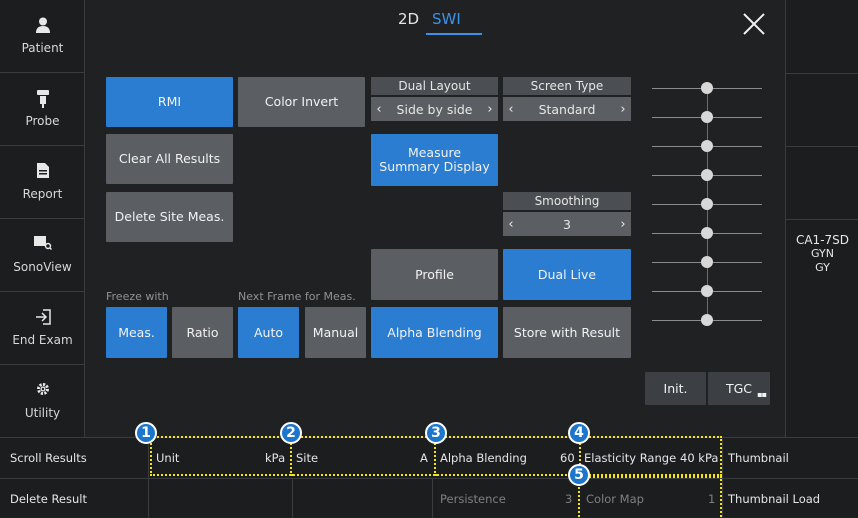  What do you see at coordinates (42, 109) in the screenshot?
I see `sidebar-item-probe: Probe` at bounding box center [42, 109].